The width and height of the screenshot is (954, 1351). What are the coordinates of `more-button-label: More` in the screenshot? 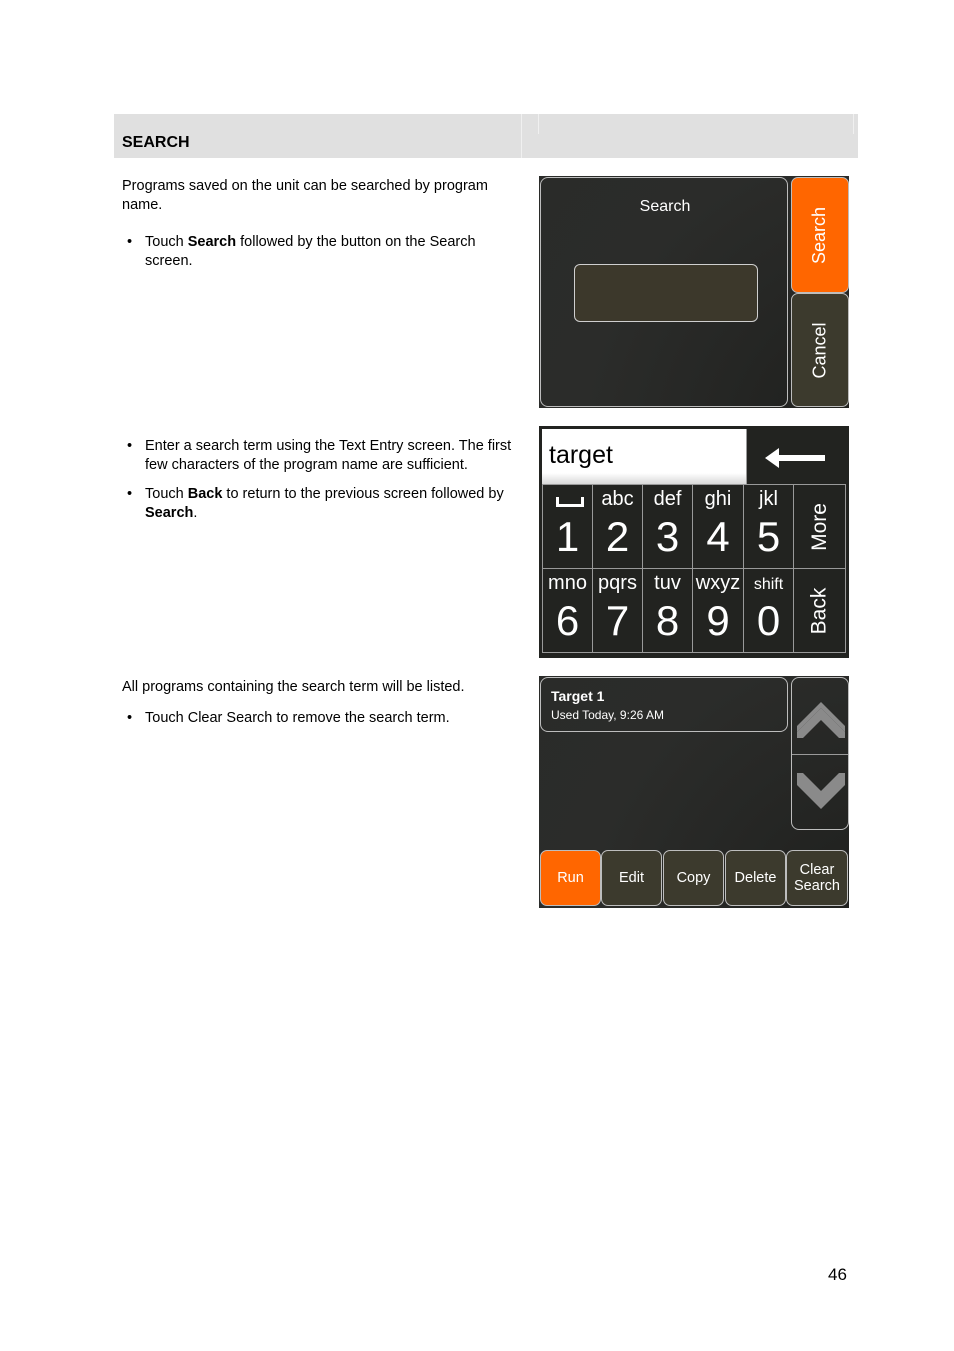 It's located at (819, 526).